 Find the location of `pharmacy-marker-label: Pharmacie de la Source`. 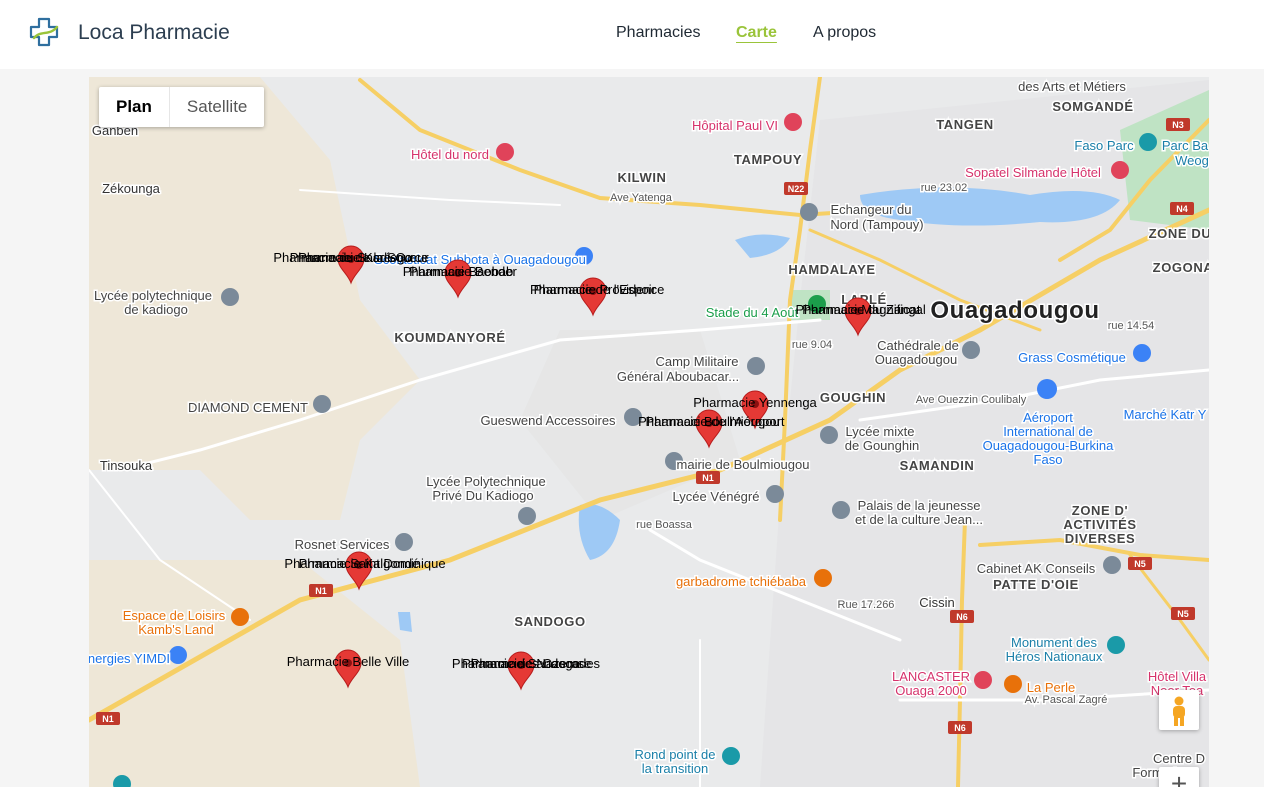

pharmacy-marker-label: Pharmacie de la Source is located at coordinates (359, 257).